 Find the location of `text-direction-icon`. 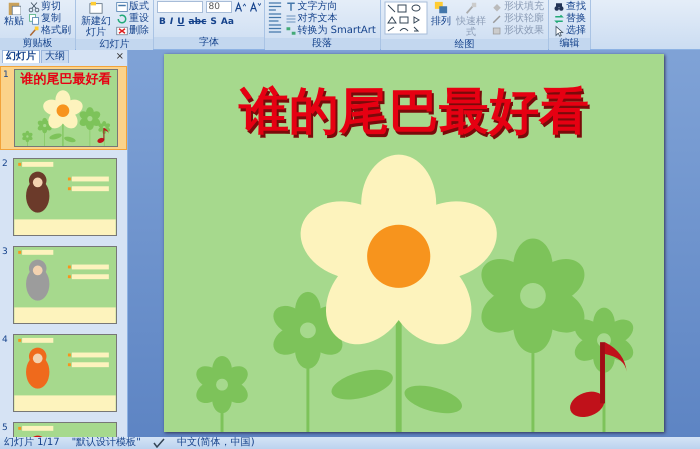

text-direction-icon is located at coordinates (290, 7).